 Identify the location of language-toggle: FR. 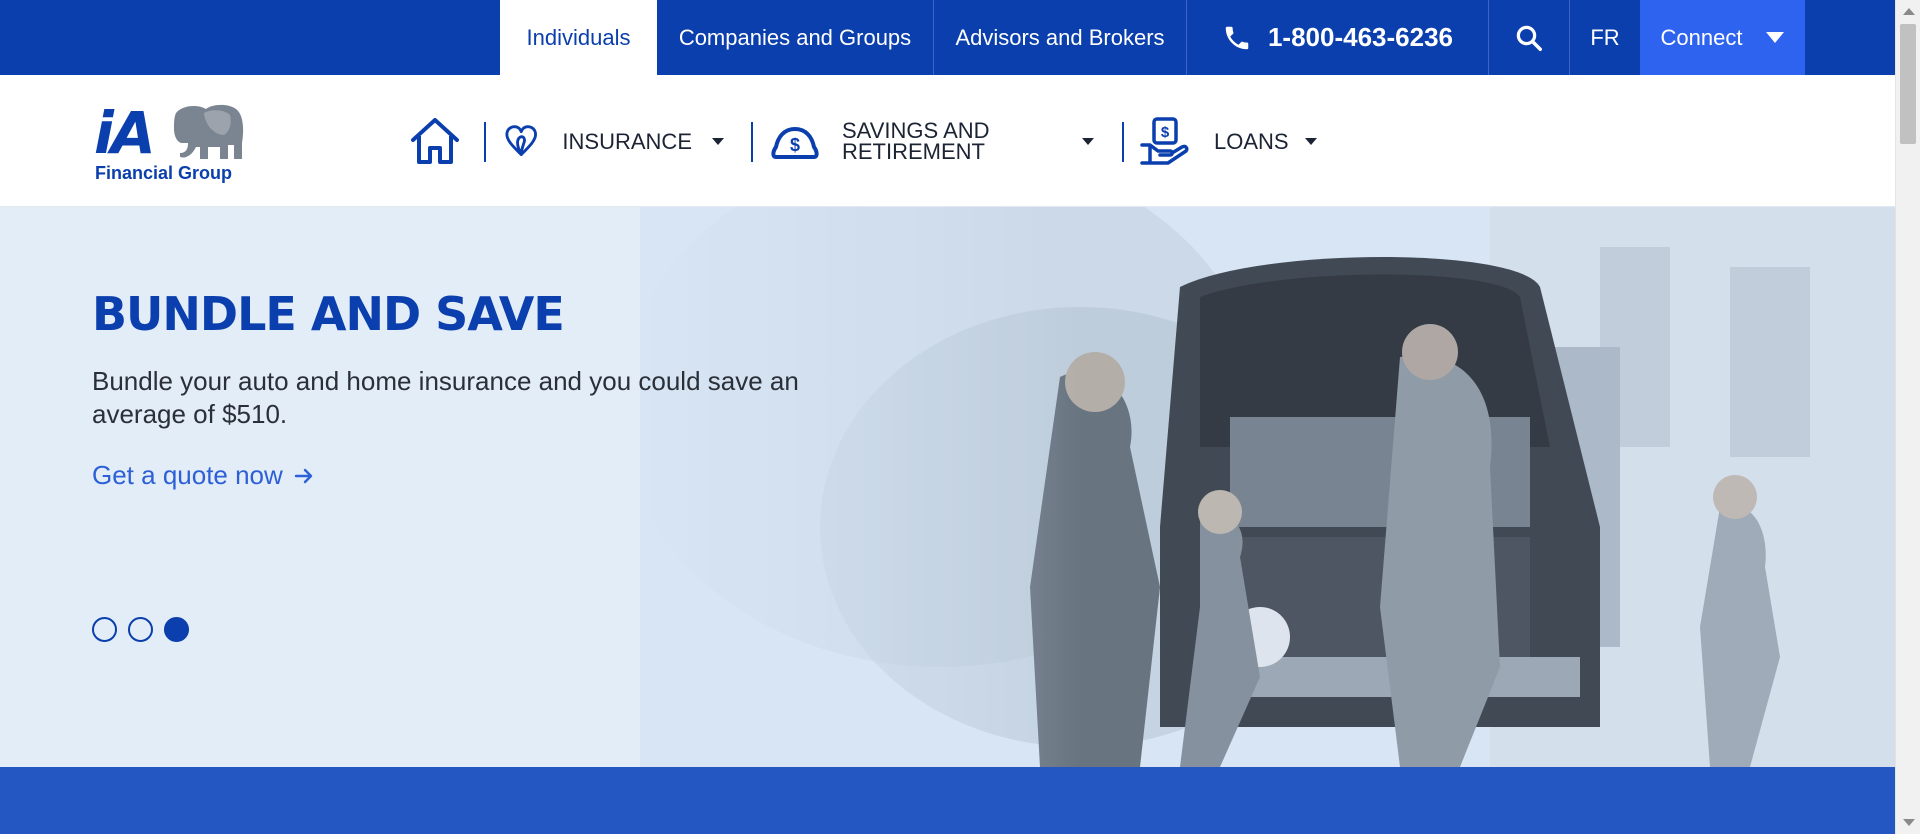
(1605, 37).